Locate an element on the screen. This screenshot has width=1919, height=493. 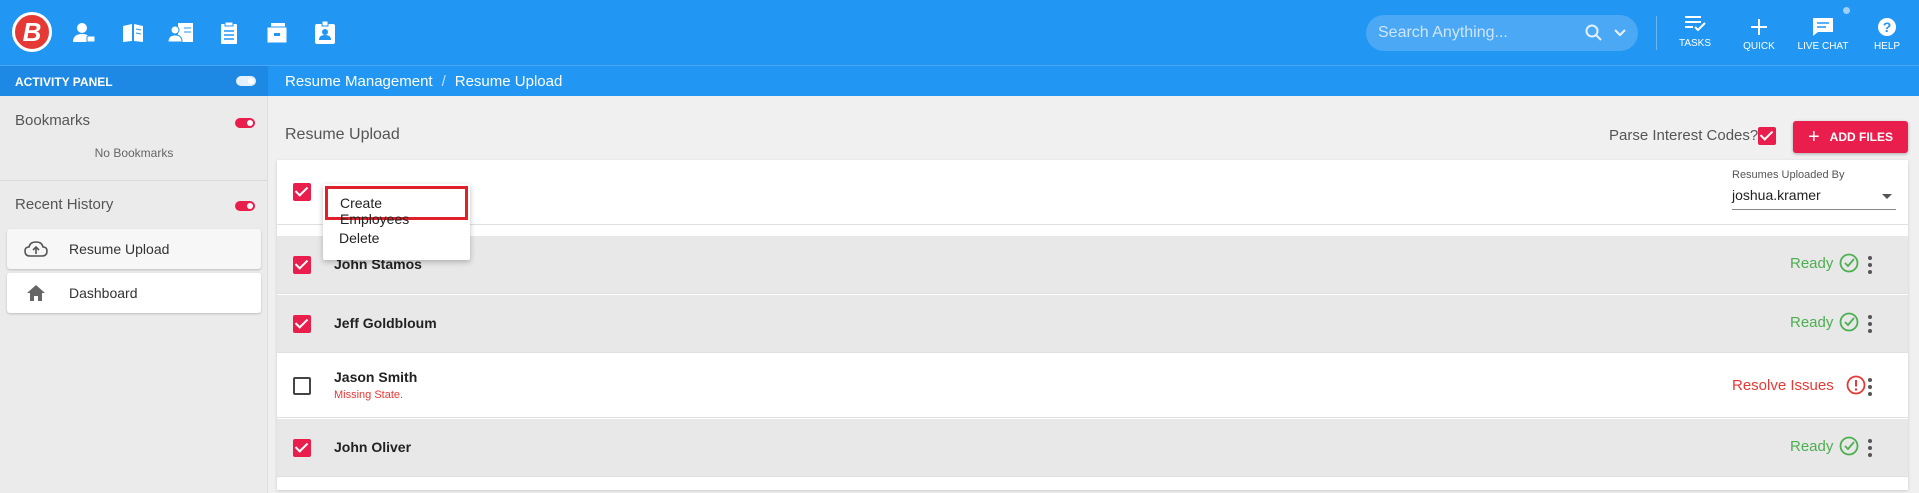
breadcrumb: Resume Management / Resume Upload is located at coordinates (424, 81).